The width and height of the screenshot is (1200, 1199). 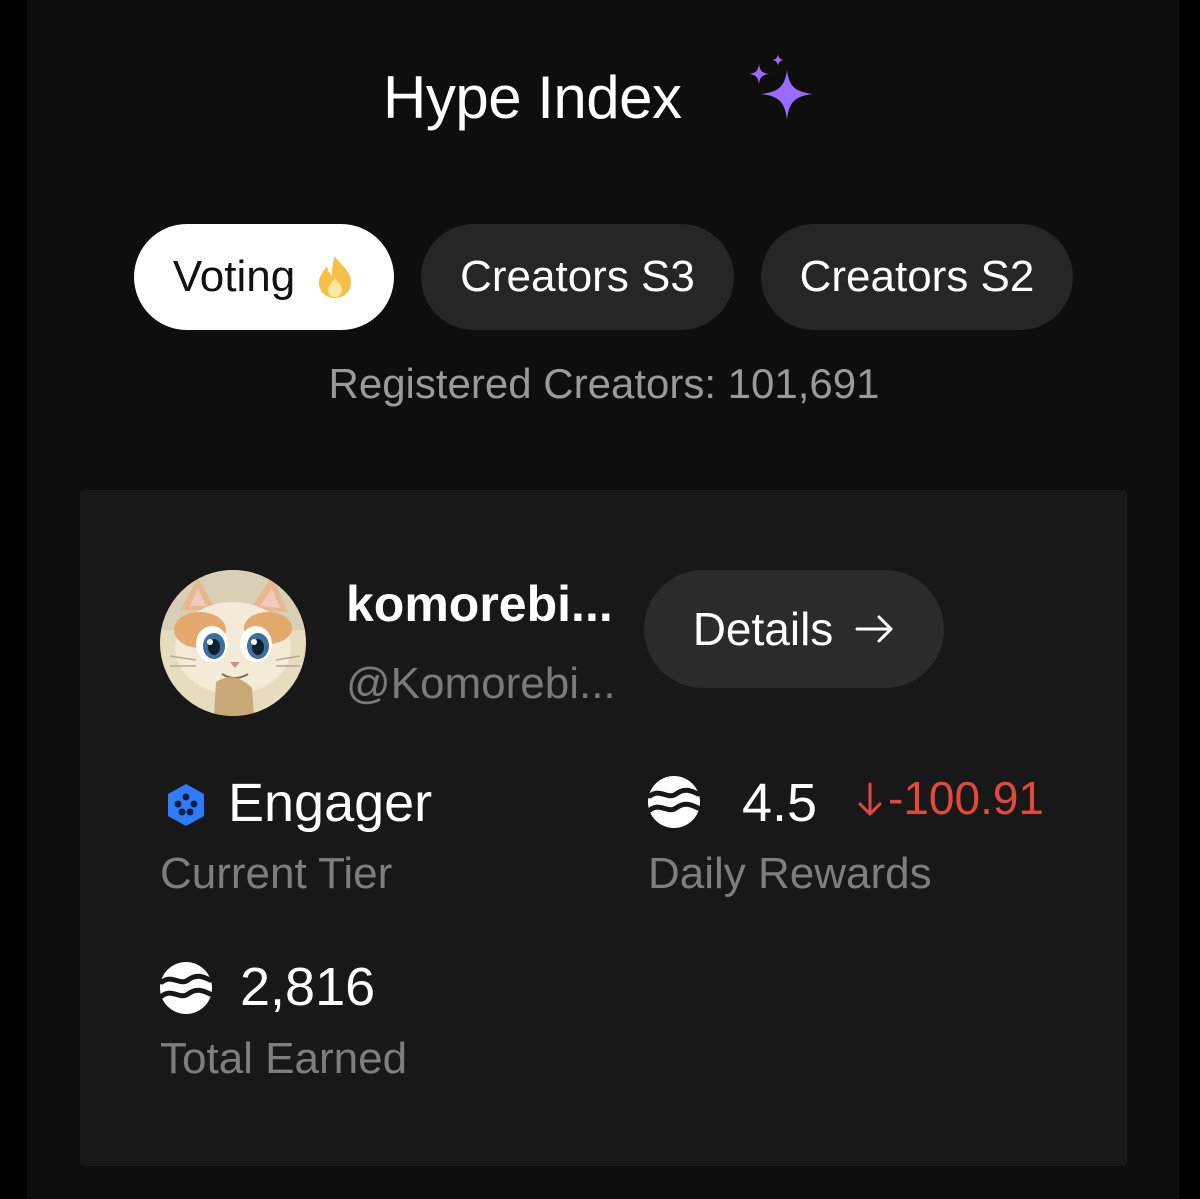 What do you see at coordinates (234, 276) in the screenshot?
I see `tab-voting-label: Voting` at bounding box center [234, 276].